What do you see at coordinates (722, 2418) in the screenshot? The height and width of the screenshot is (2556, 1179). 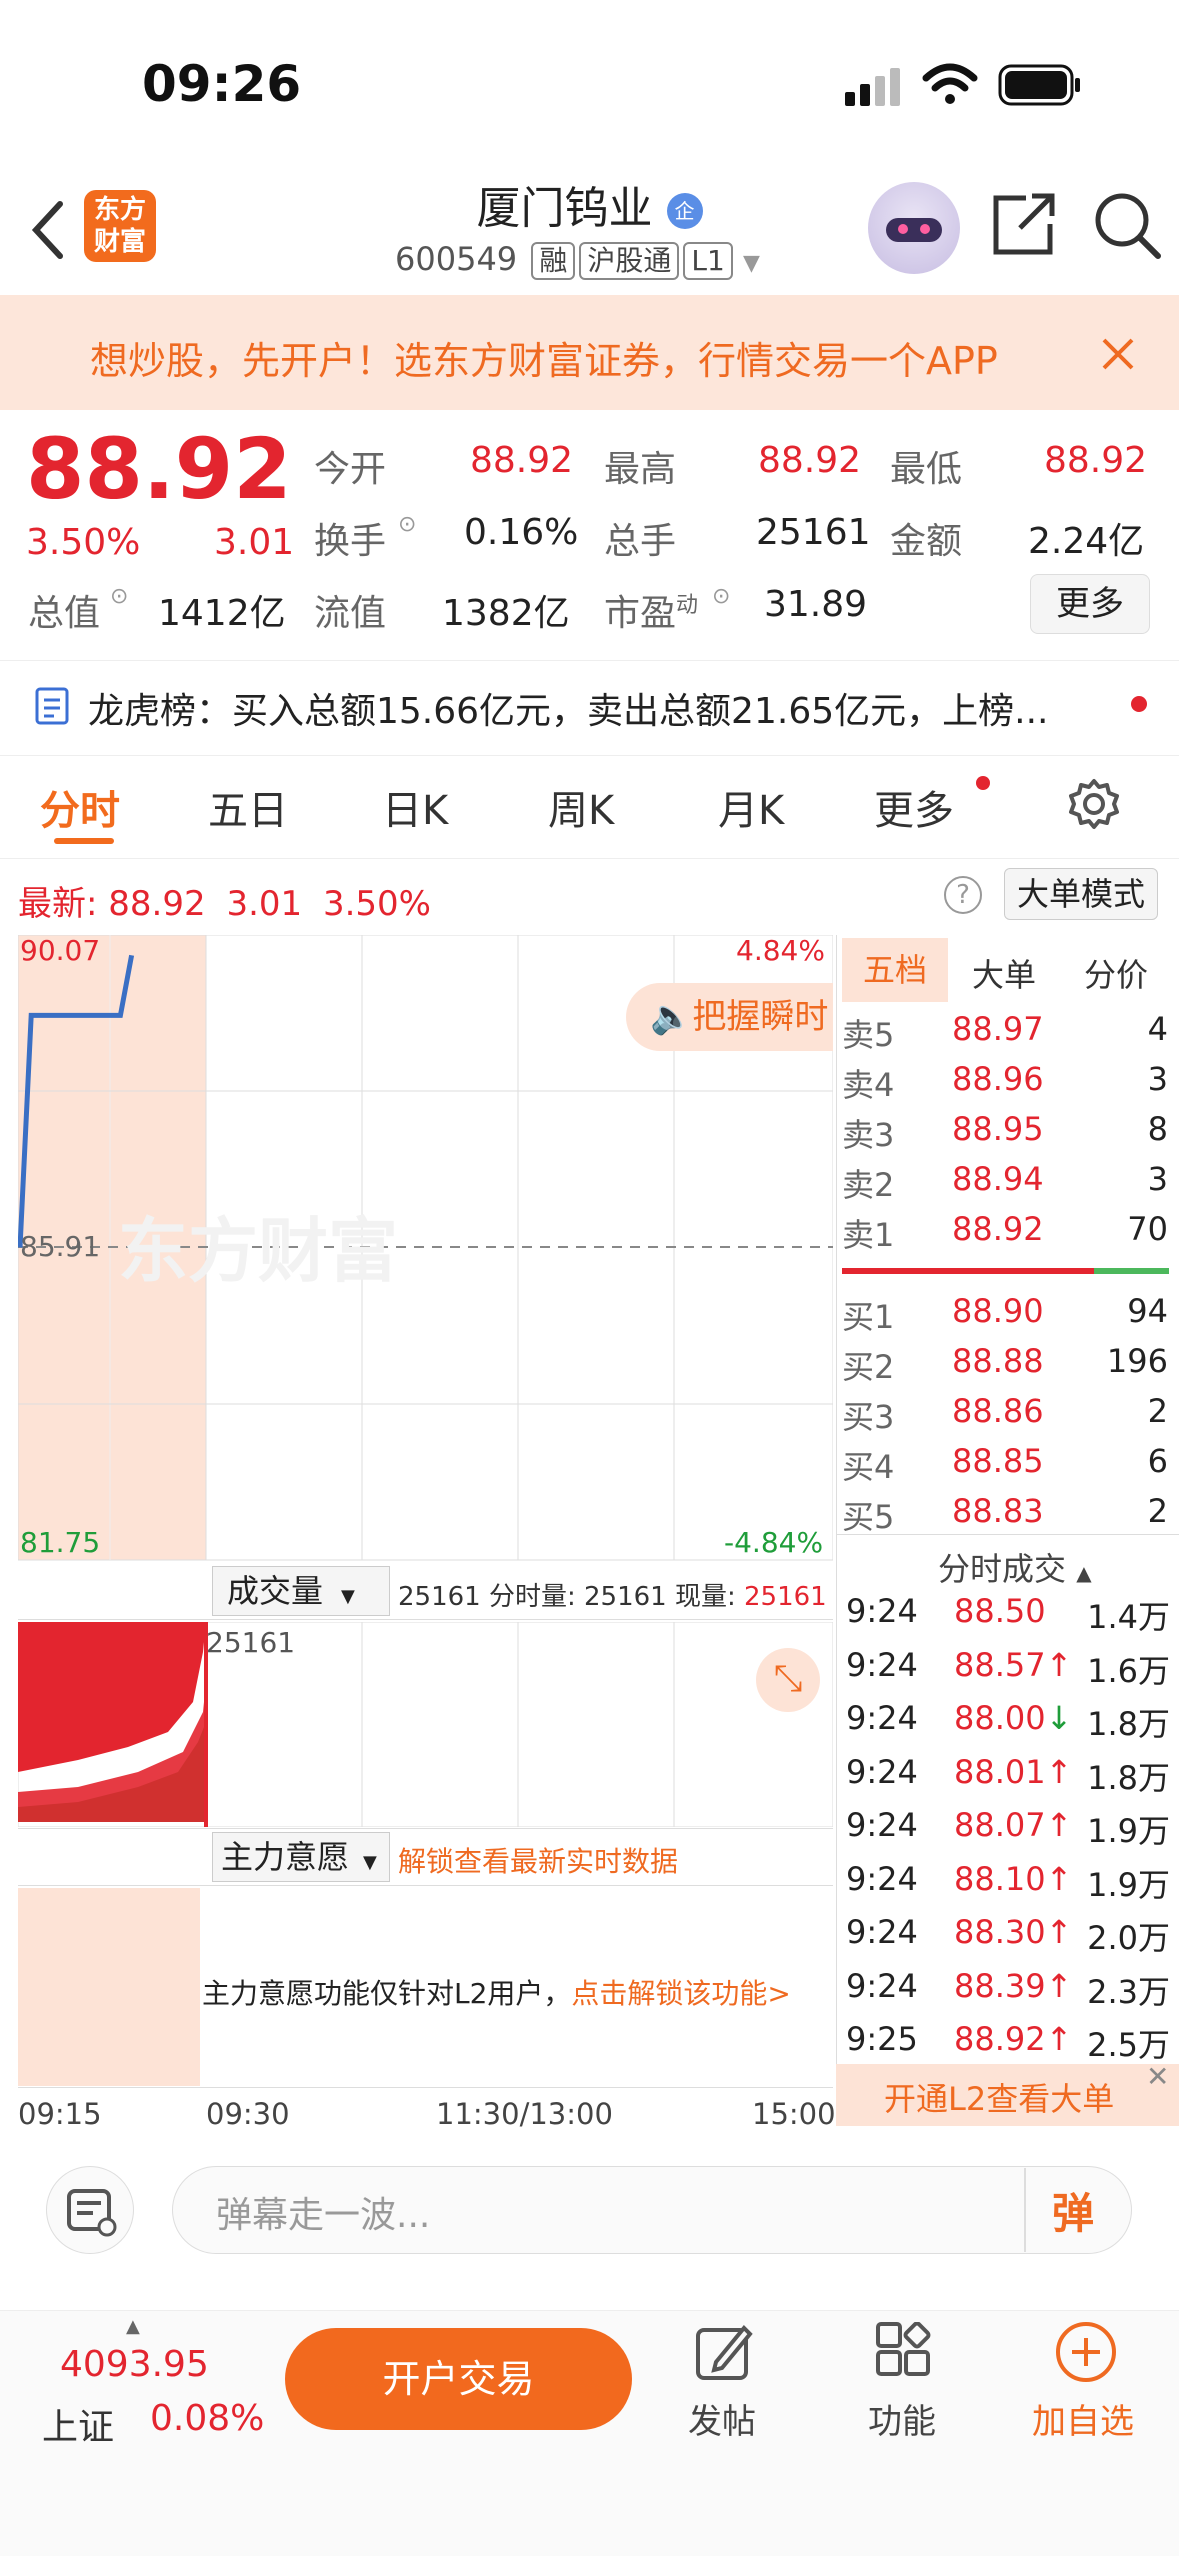 I see `post-label: 发帖` at bounding box center [722, 2418].